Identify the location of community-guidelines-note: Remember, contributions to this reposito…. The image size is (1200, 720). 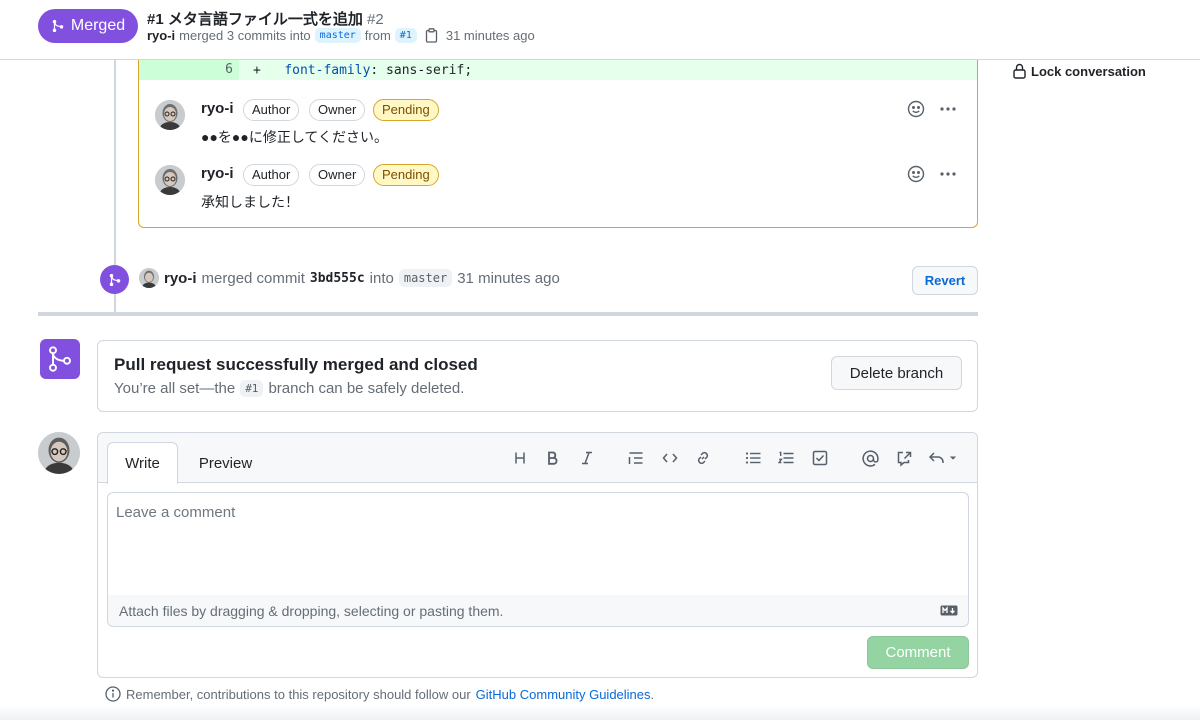
(379, 694).